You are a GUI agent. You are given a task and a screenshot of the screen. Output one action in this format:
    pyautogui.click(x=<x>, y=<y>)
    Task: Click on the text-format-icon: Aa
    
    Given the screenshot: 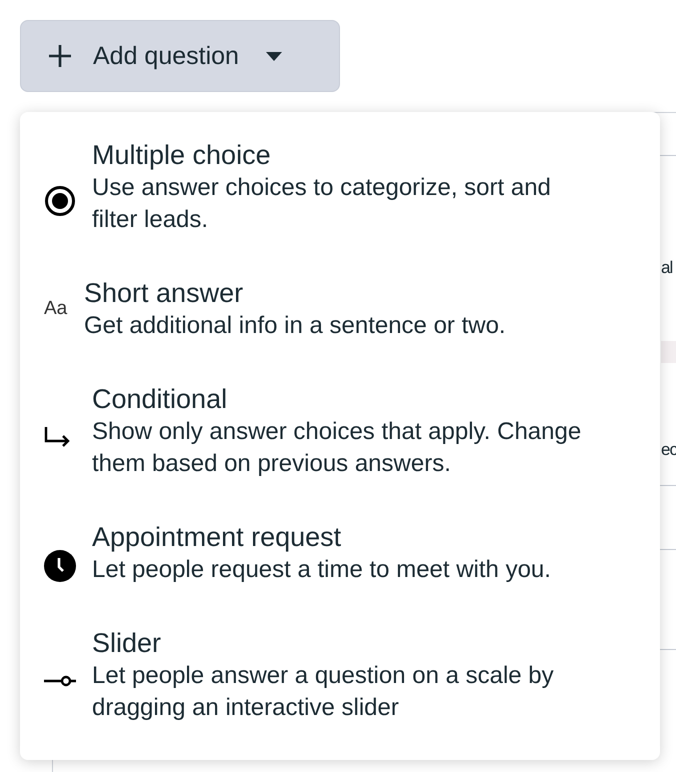 What is the action you would take?
    pyautogui.click(x=56, y=309)
    